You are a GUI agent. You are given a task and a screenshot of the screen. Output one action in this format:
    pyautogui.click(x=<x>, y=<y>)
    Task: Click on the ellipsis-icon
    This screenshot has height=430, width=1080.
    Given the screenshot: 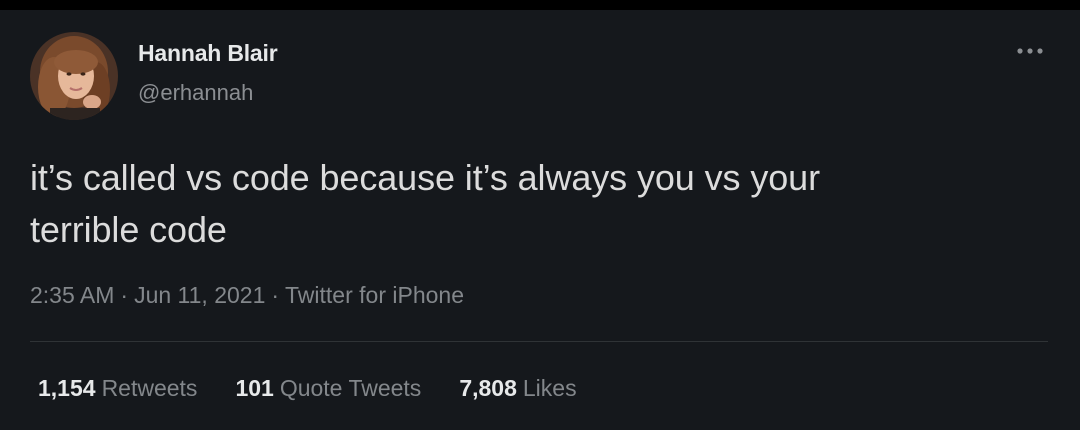 What is the action you would take?
    pyautogui.click(x=1030, y=51)
    